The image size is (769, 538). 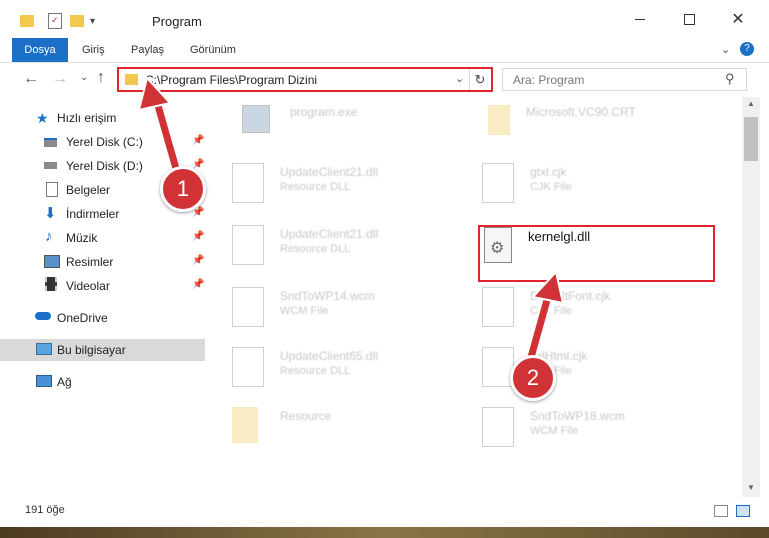 I want to click on arrow-to-kernelgl, so click(x=543, y=321).